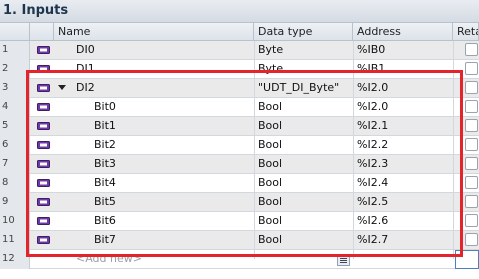  What do you see at coordinates (15, 164) in the screenshot?
I see `row-number: 7` at bounding box center [15, 164].